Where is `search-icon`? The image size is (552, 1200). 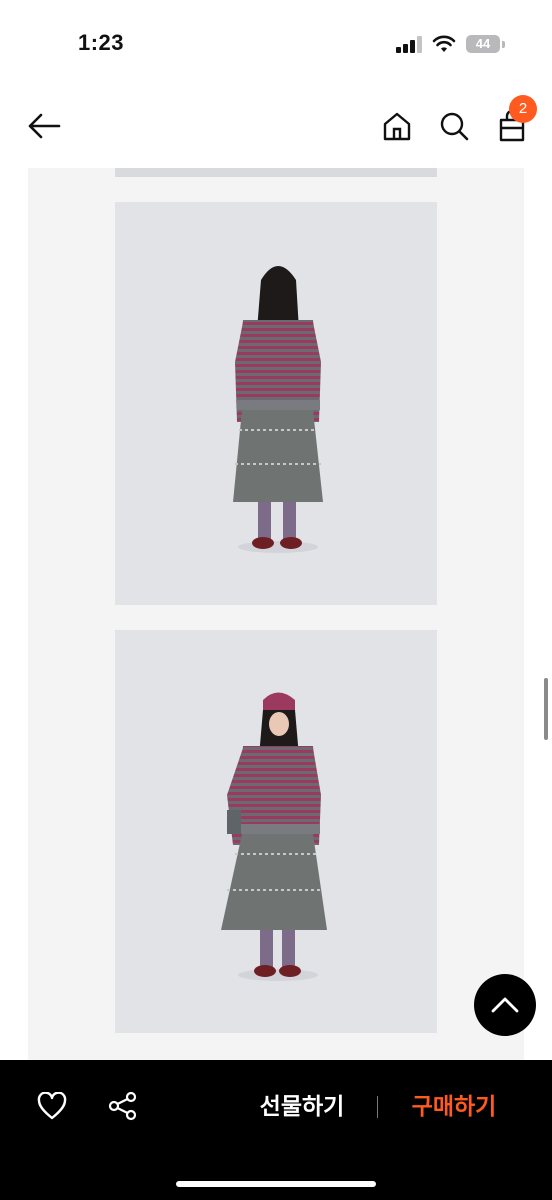
search-icon is located at coordinates (454, 126).